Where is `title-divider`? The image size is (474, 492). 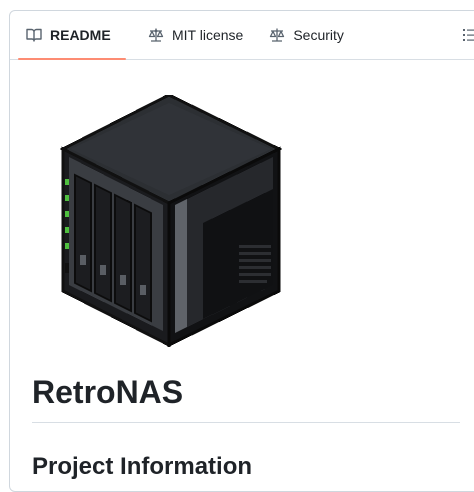
title-divider is located at coordinates (246, 422).